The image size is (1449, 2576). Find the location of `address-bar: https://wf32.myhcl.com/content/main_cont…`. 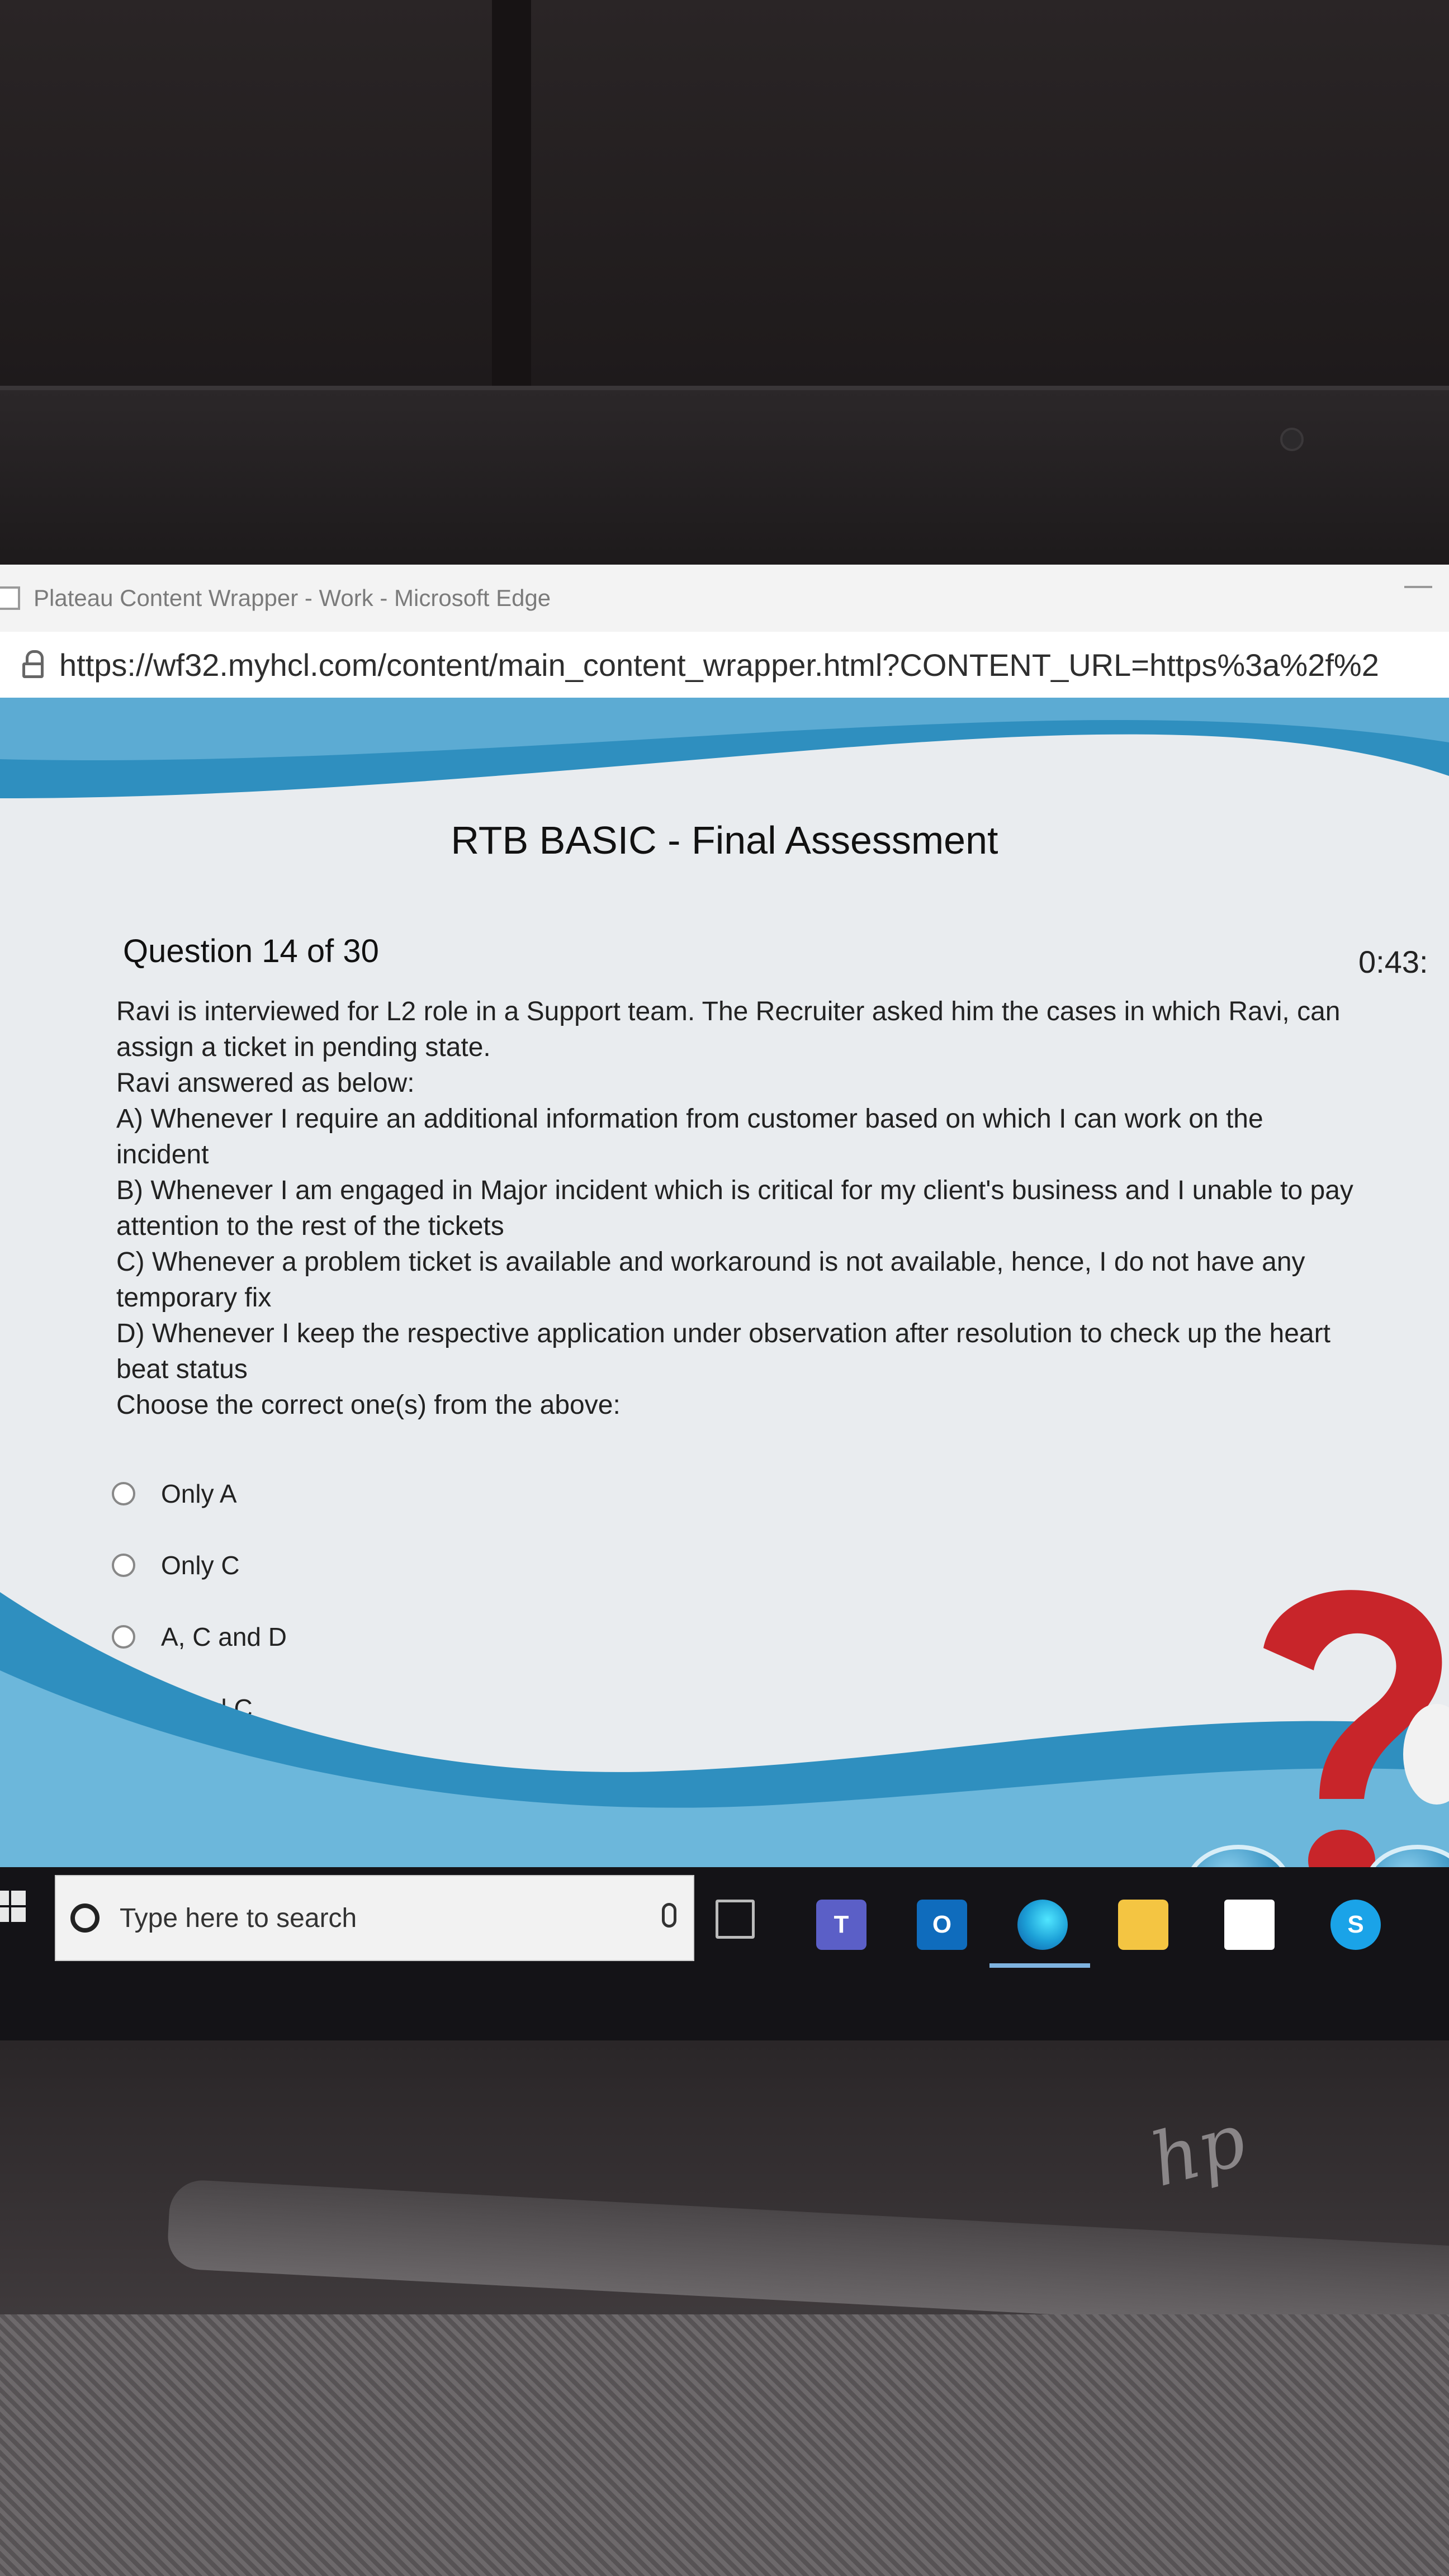

address-bar: https://wf32.myhcl.com/content/main_cont… is located at coordinates (724, 665).